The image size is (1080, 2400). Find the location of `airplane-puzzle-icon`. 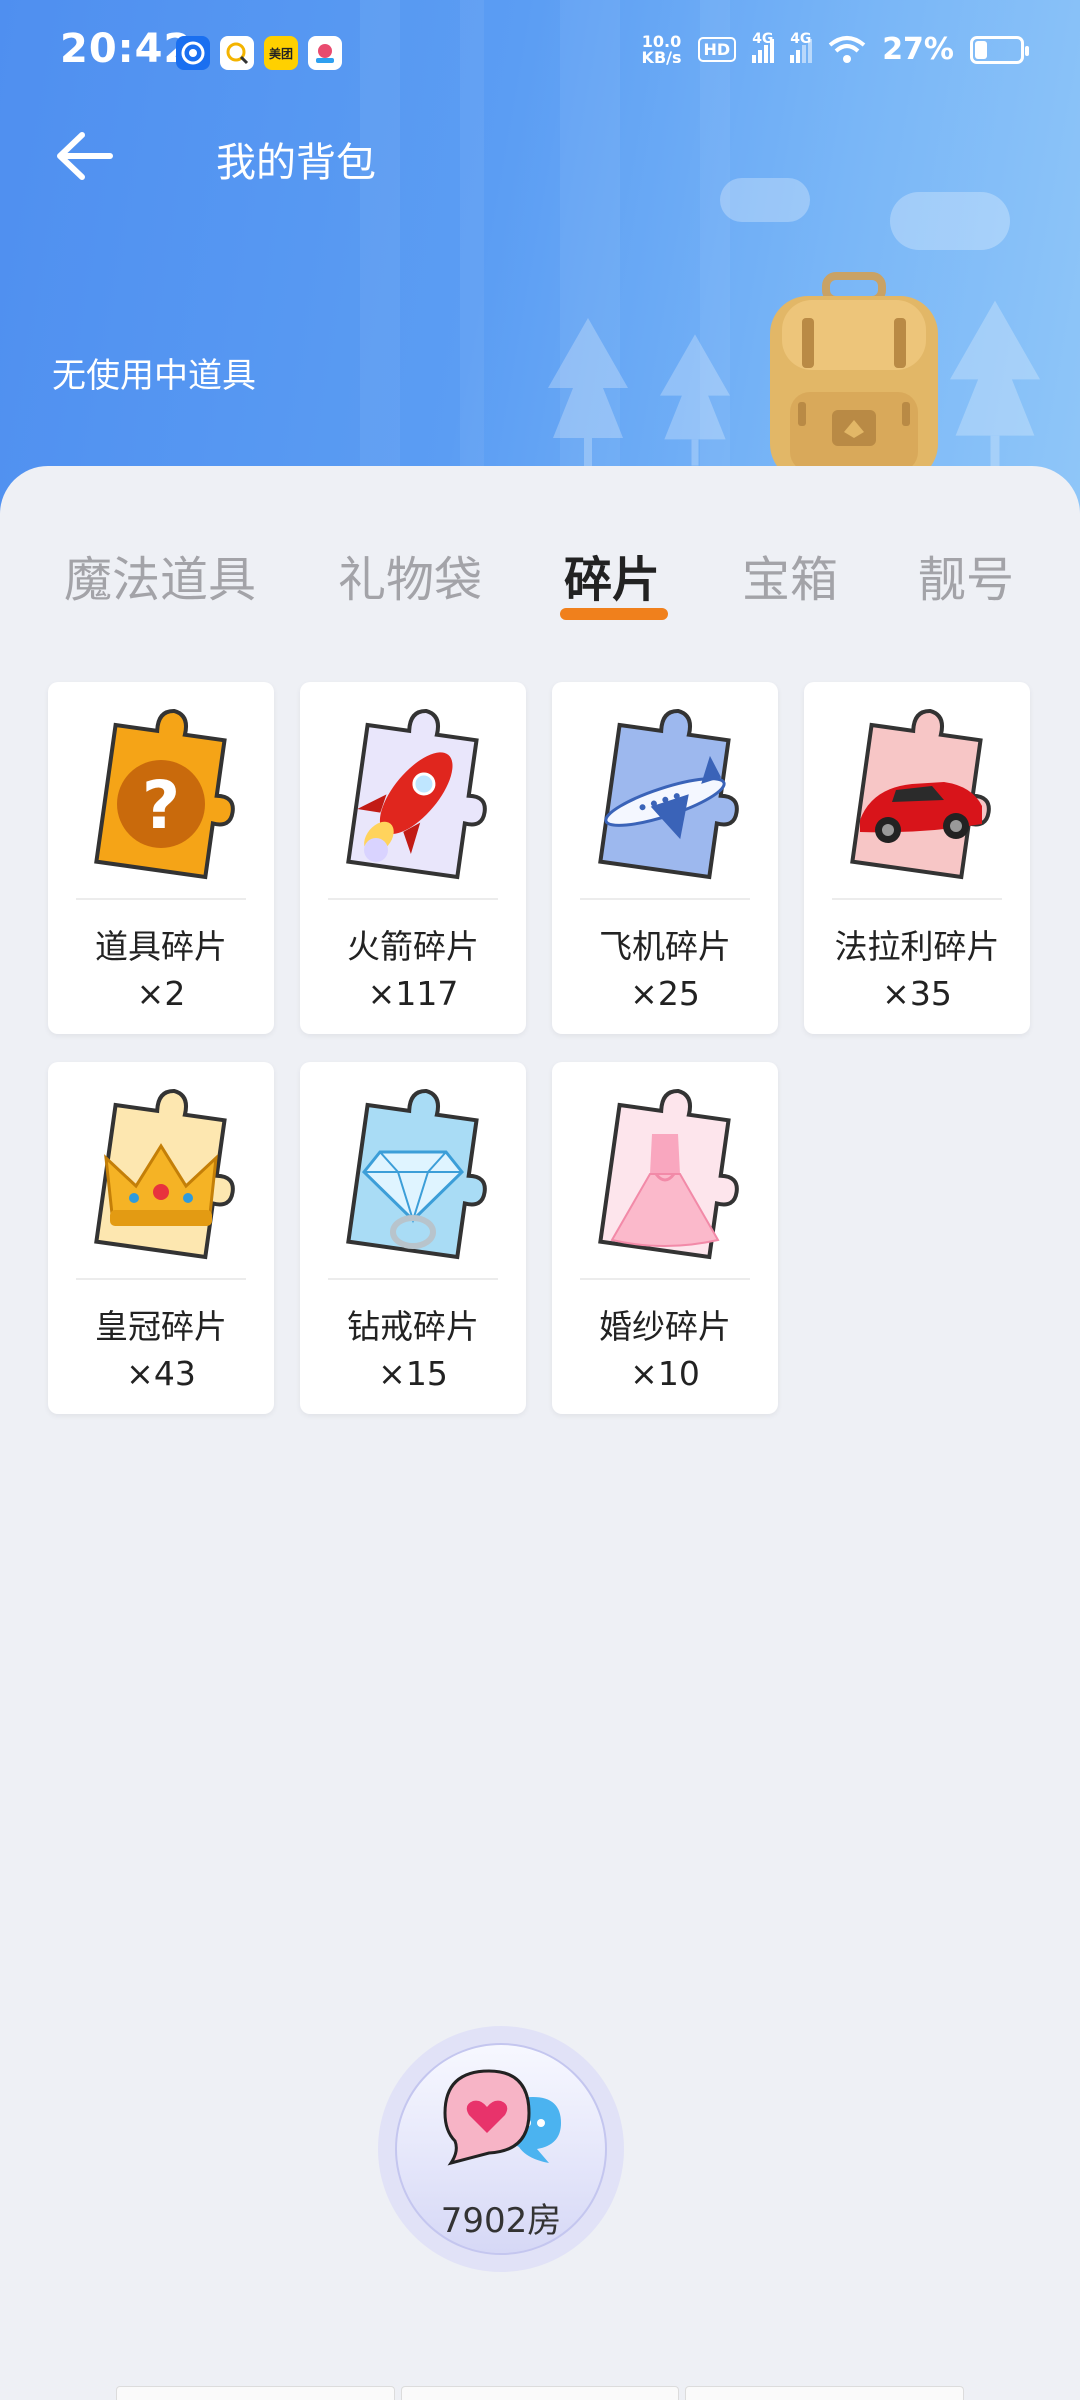

airplane-puzzle-icon is located at coordinates (668, 794).